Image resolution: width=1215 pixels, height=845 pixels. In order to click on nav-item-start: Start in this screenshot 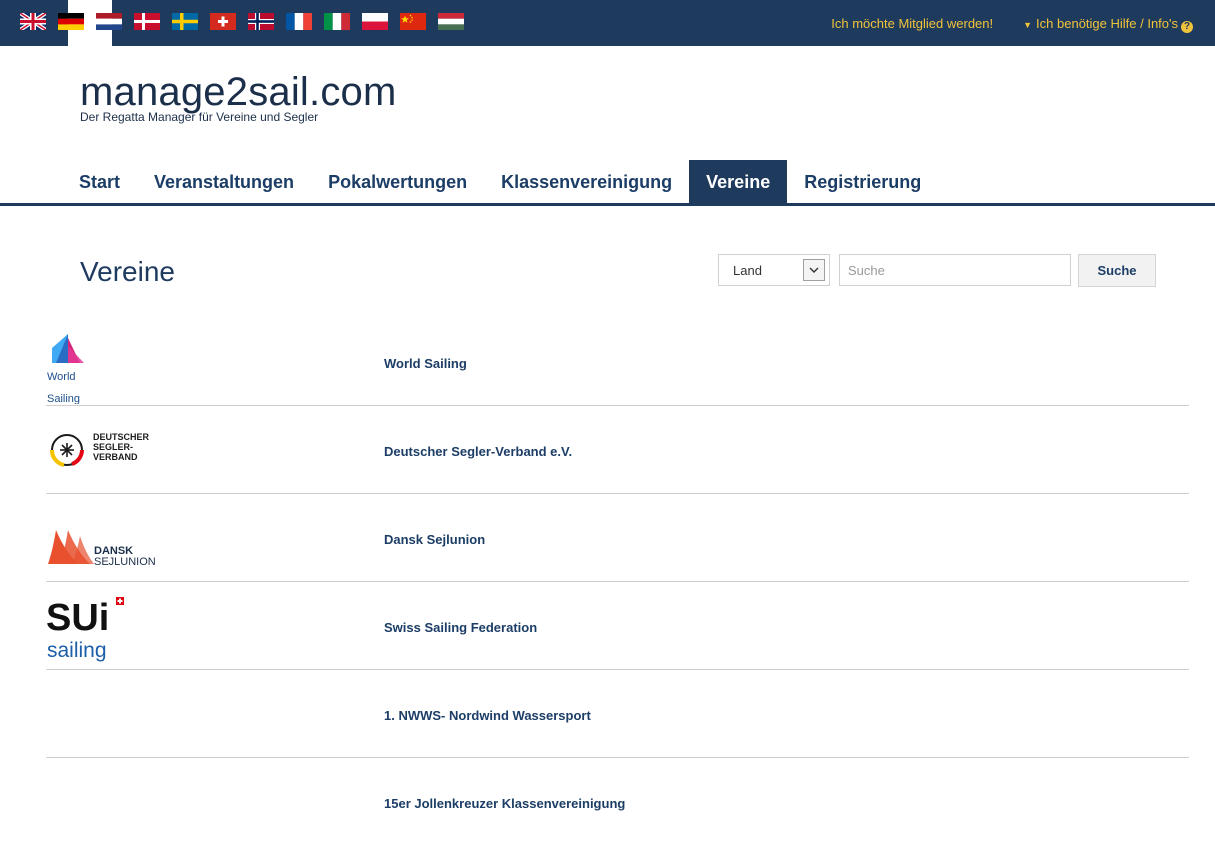, I will do `click(99, 182)`.